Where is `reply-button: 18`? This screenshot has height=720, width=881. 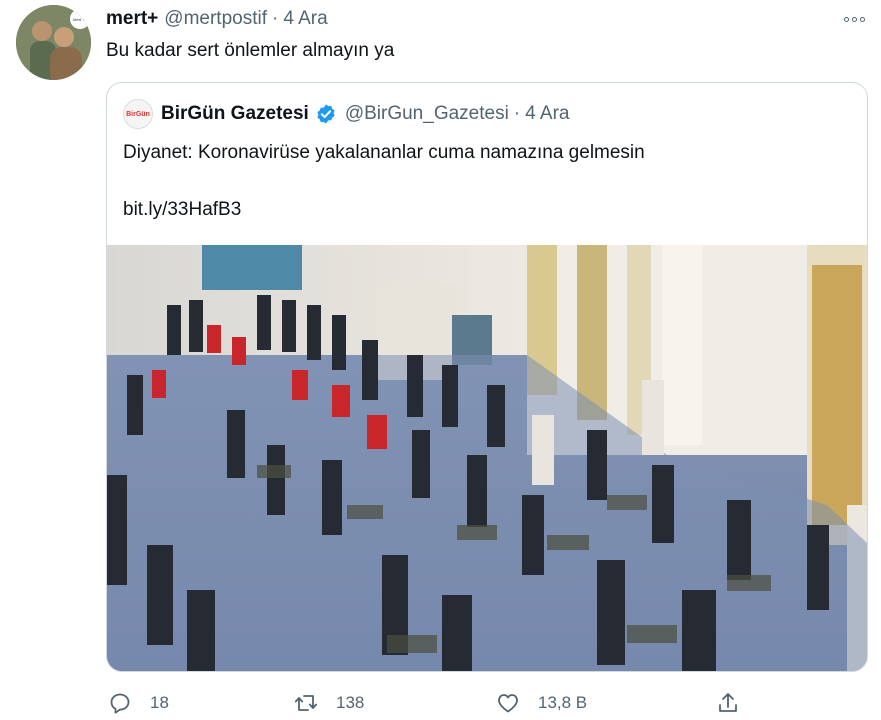 reply-button: 18 is located at coordinates (138, 703).